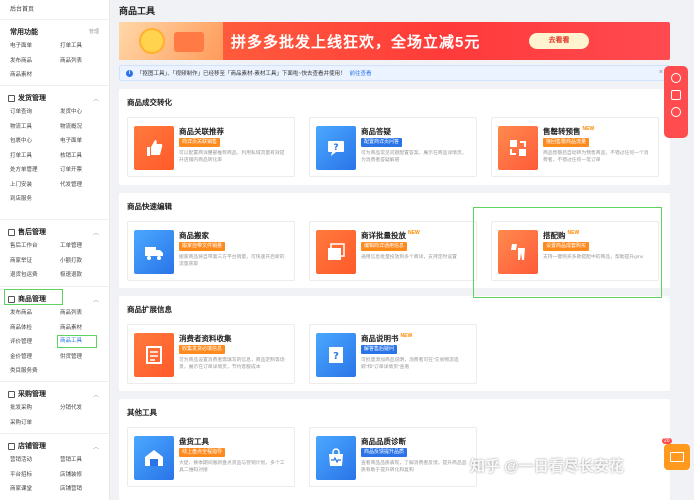  What do you see at coordinates (676, 112) in the screenshot?
I see `warning-icon` at bounding box center [676, 112].